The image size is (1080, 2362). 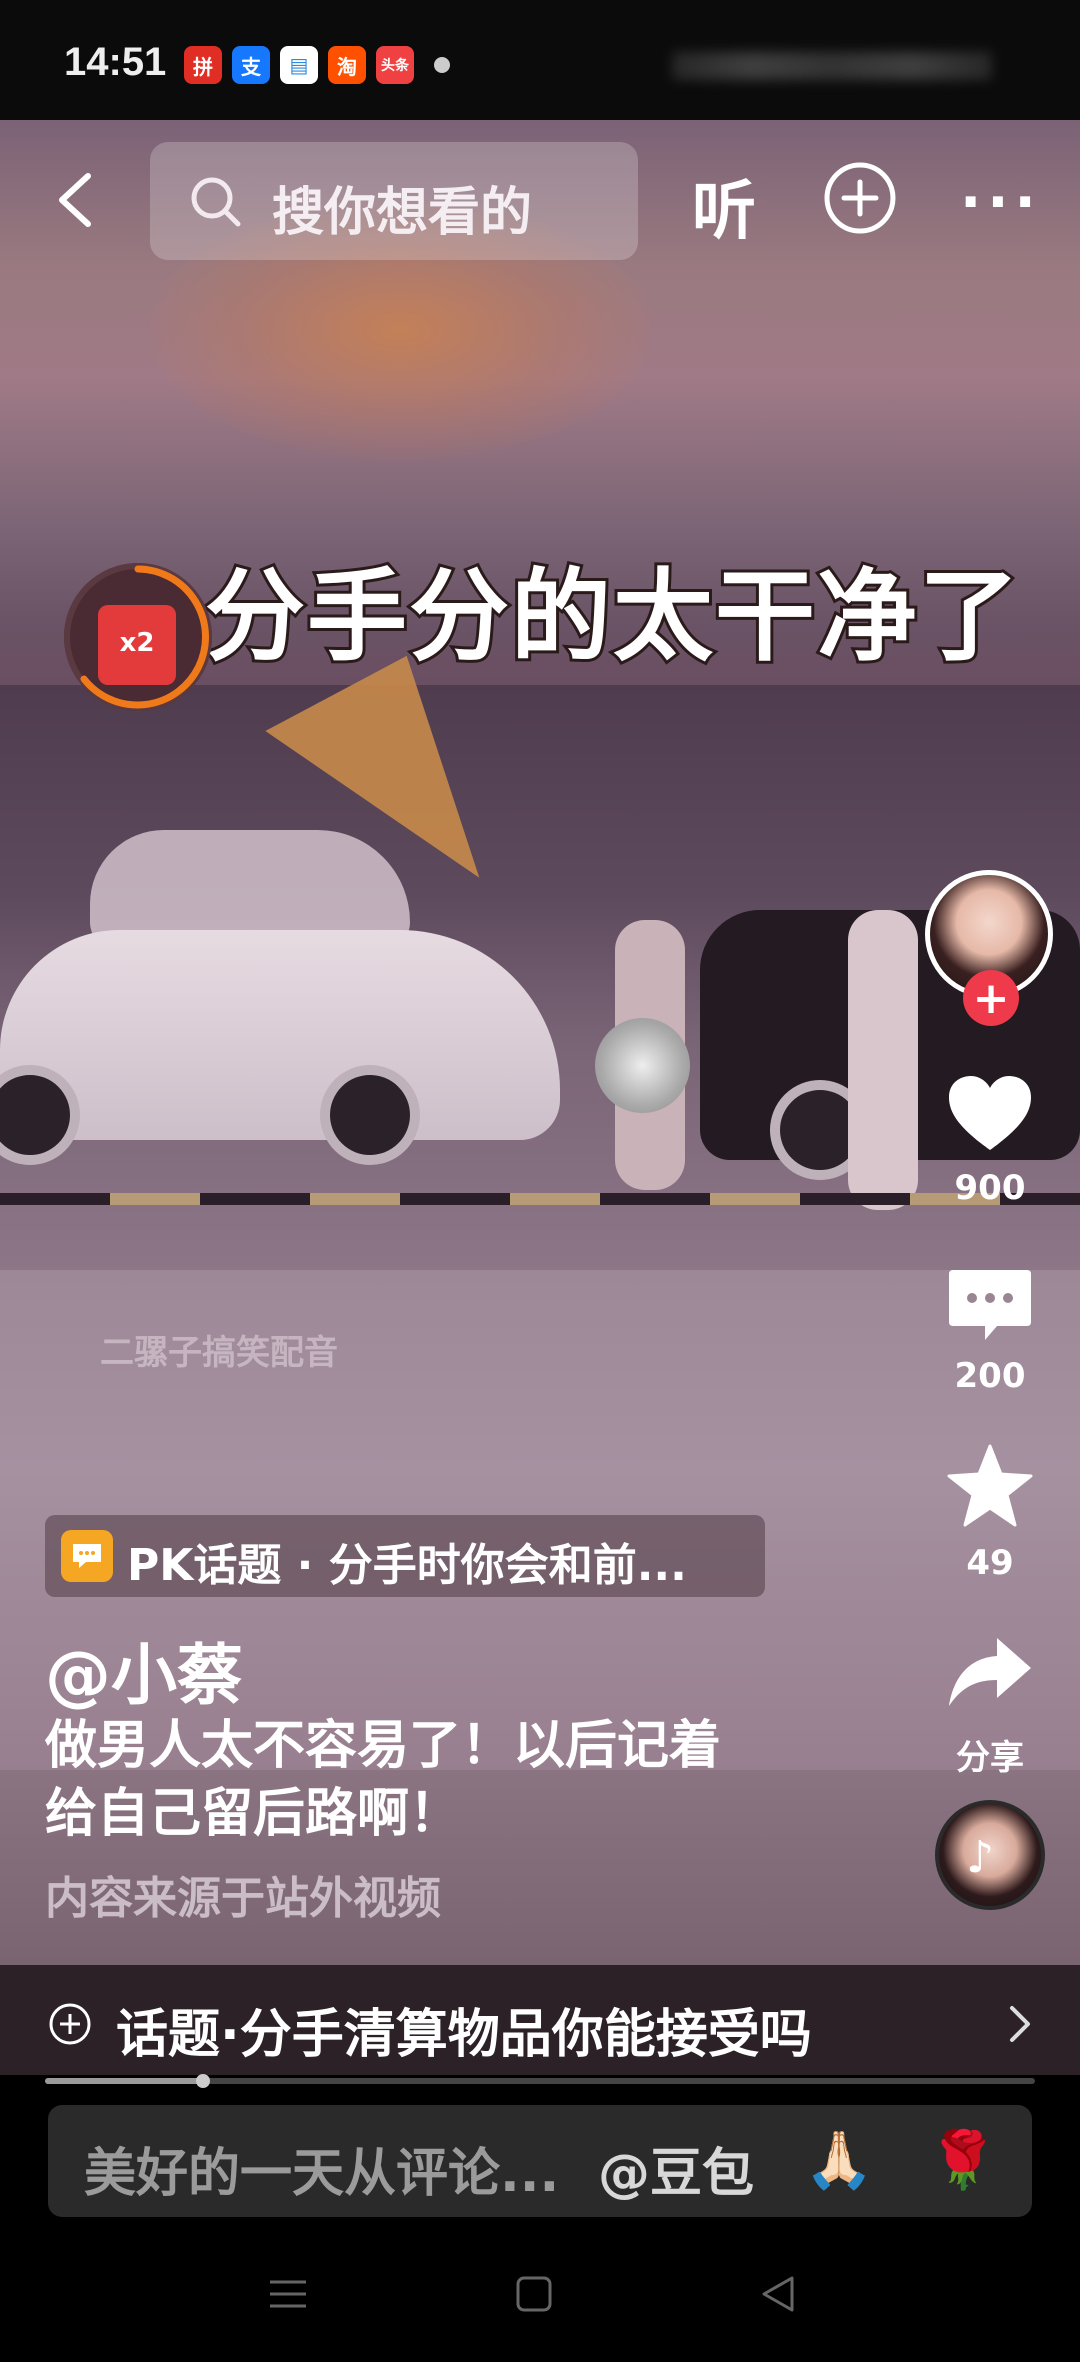 What do you see at coordinates (534, 2294) in the screenshot?
I see `home-nav-icon` at bounding box center [534, 2294].